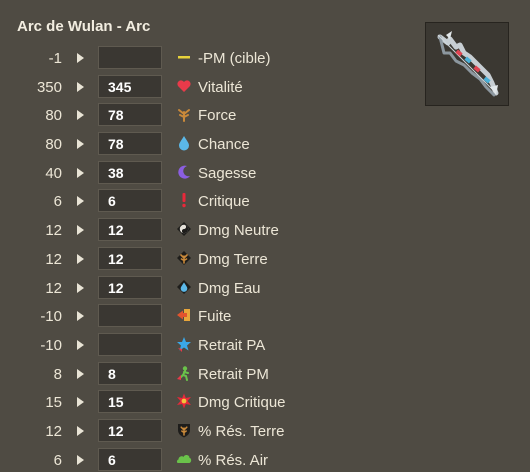 The height and width of the screenshot is (472, 530). I want to click on moon-icon, so click(184, 172).